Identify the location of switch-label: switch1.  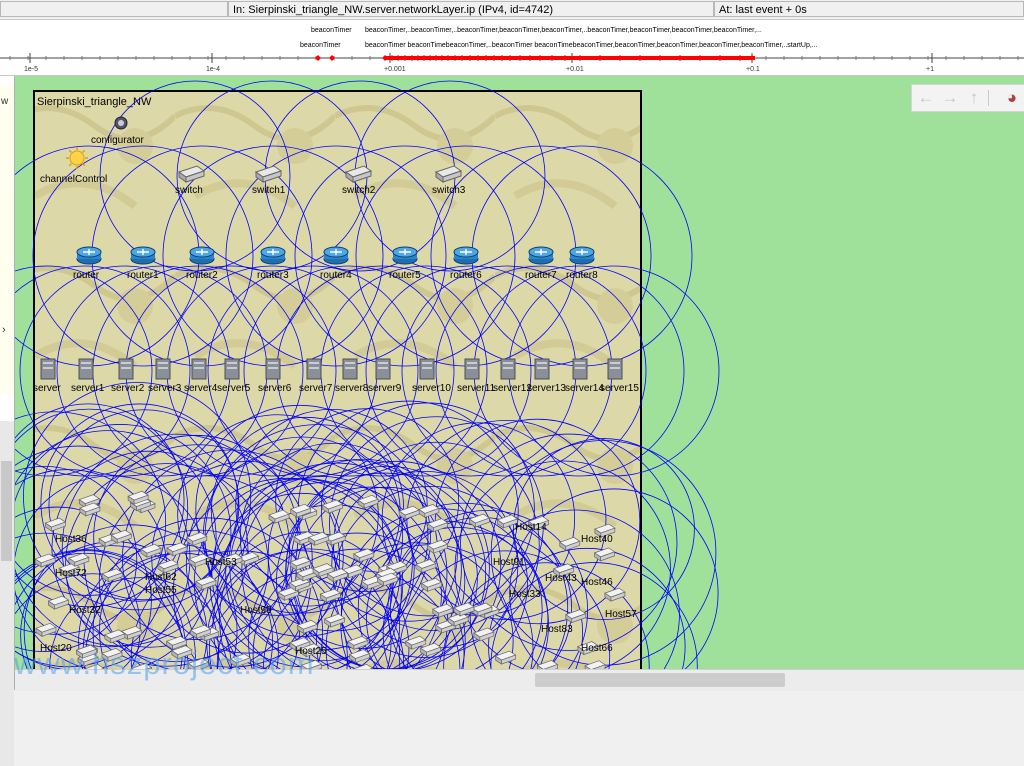
(269, 190).